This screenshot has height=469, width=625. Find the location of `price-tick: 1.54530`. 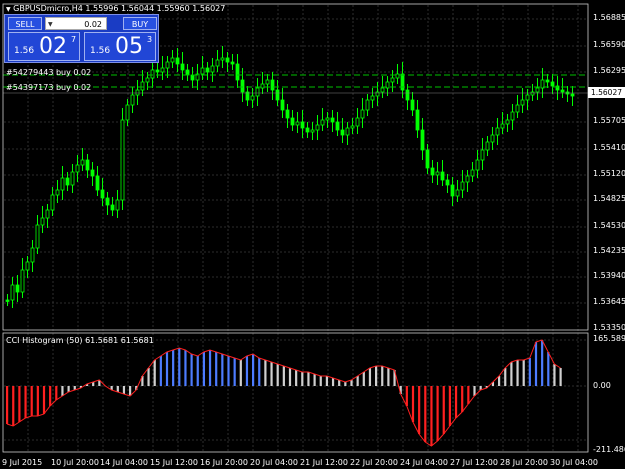

price-tick: 1.54530 is located at coordinates (609, 225).